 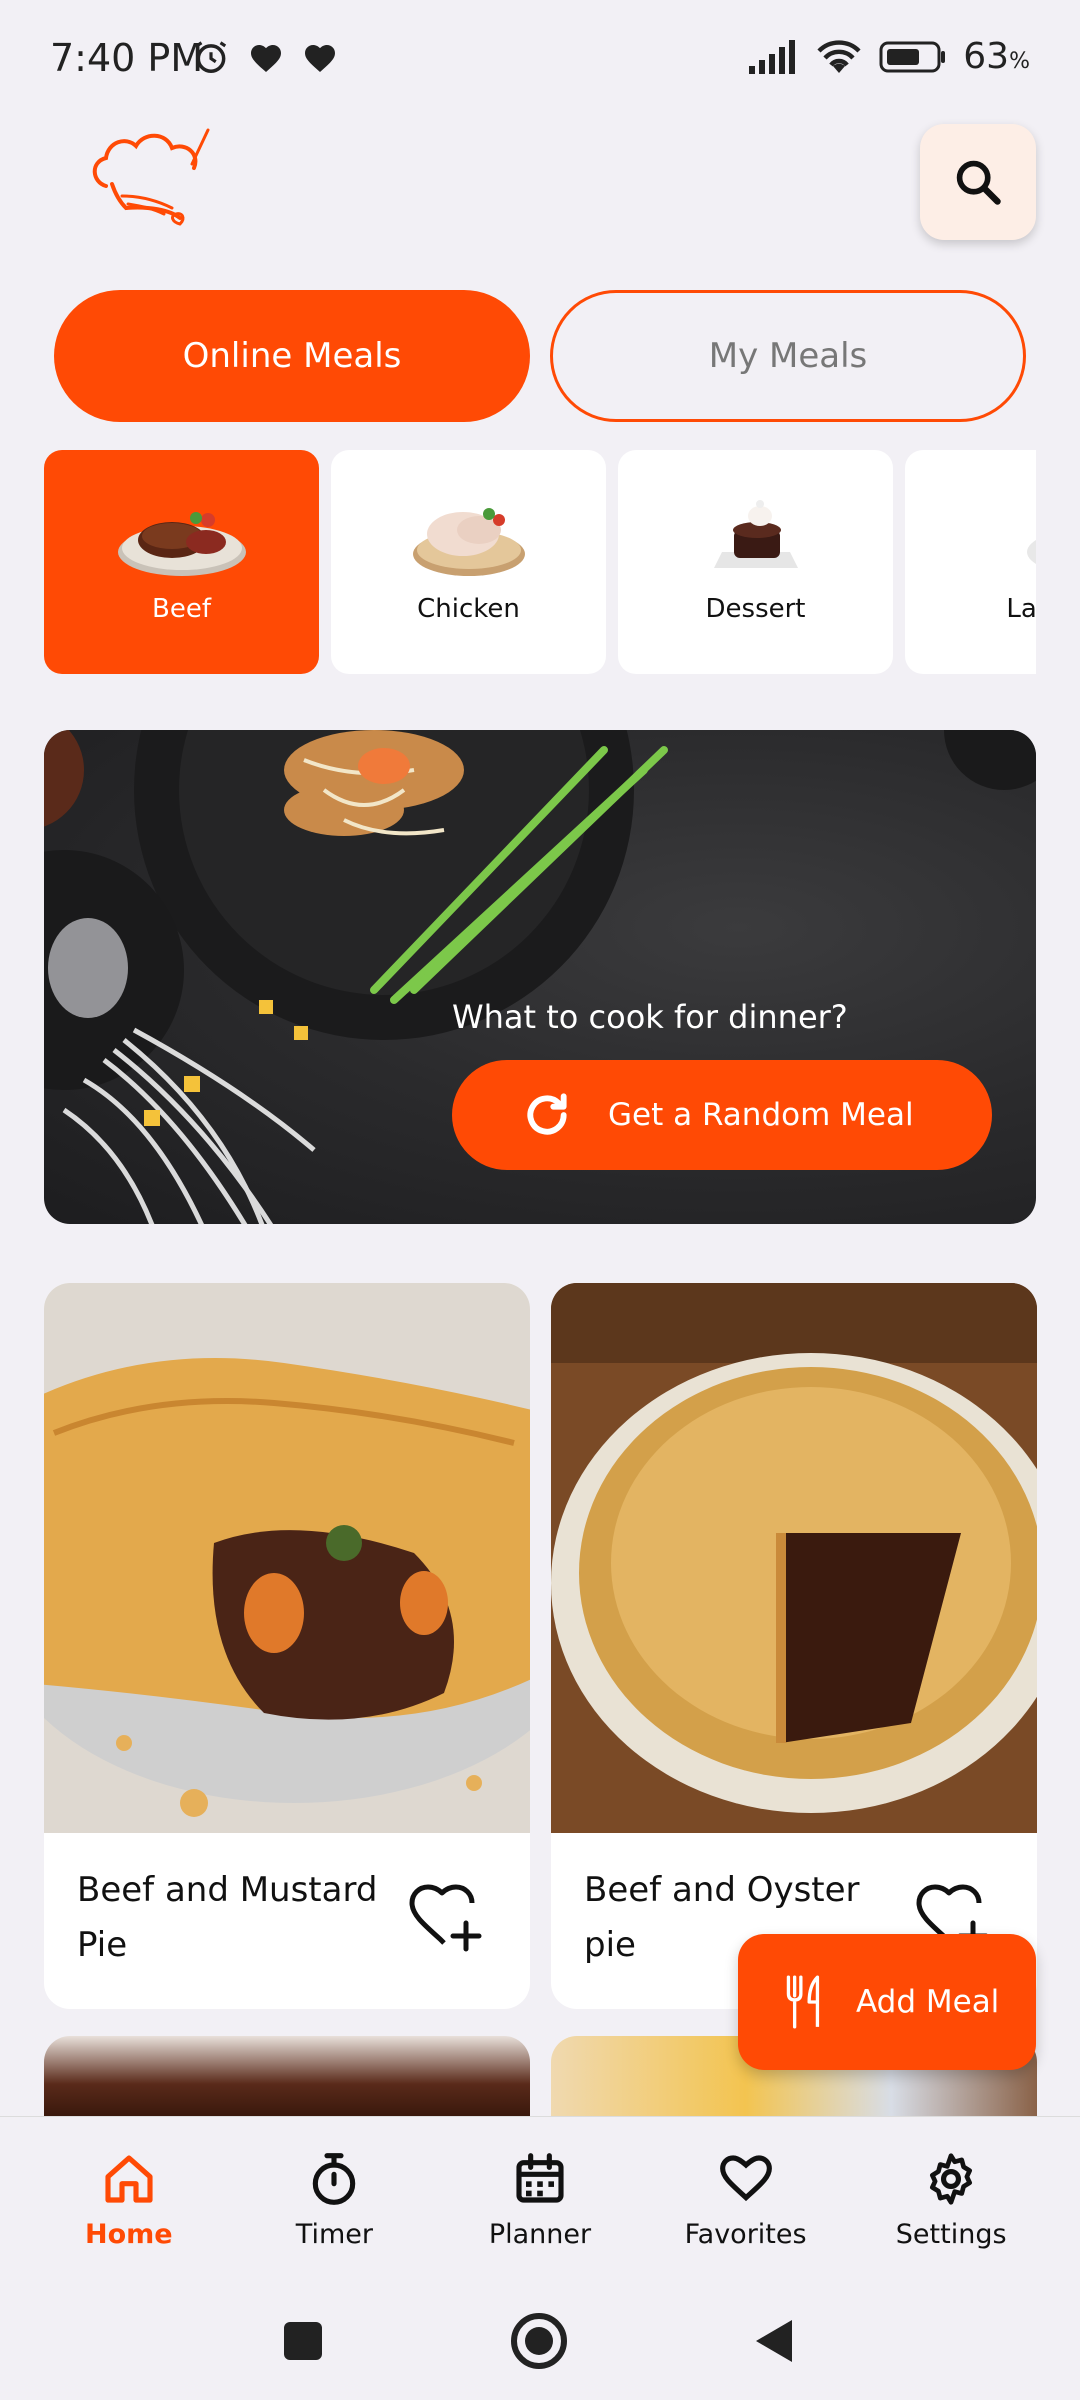 I want to click on nav-label: Favorites, so click(x=745, y=2234).